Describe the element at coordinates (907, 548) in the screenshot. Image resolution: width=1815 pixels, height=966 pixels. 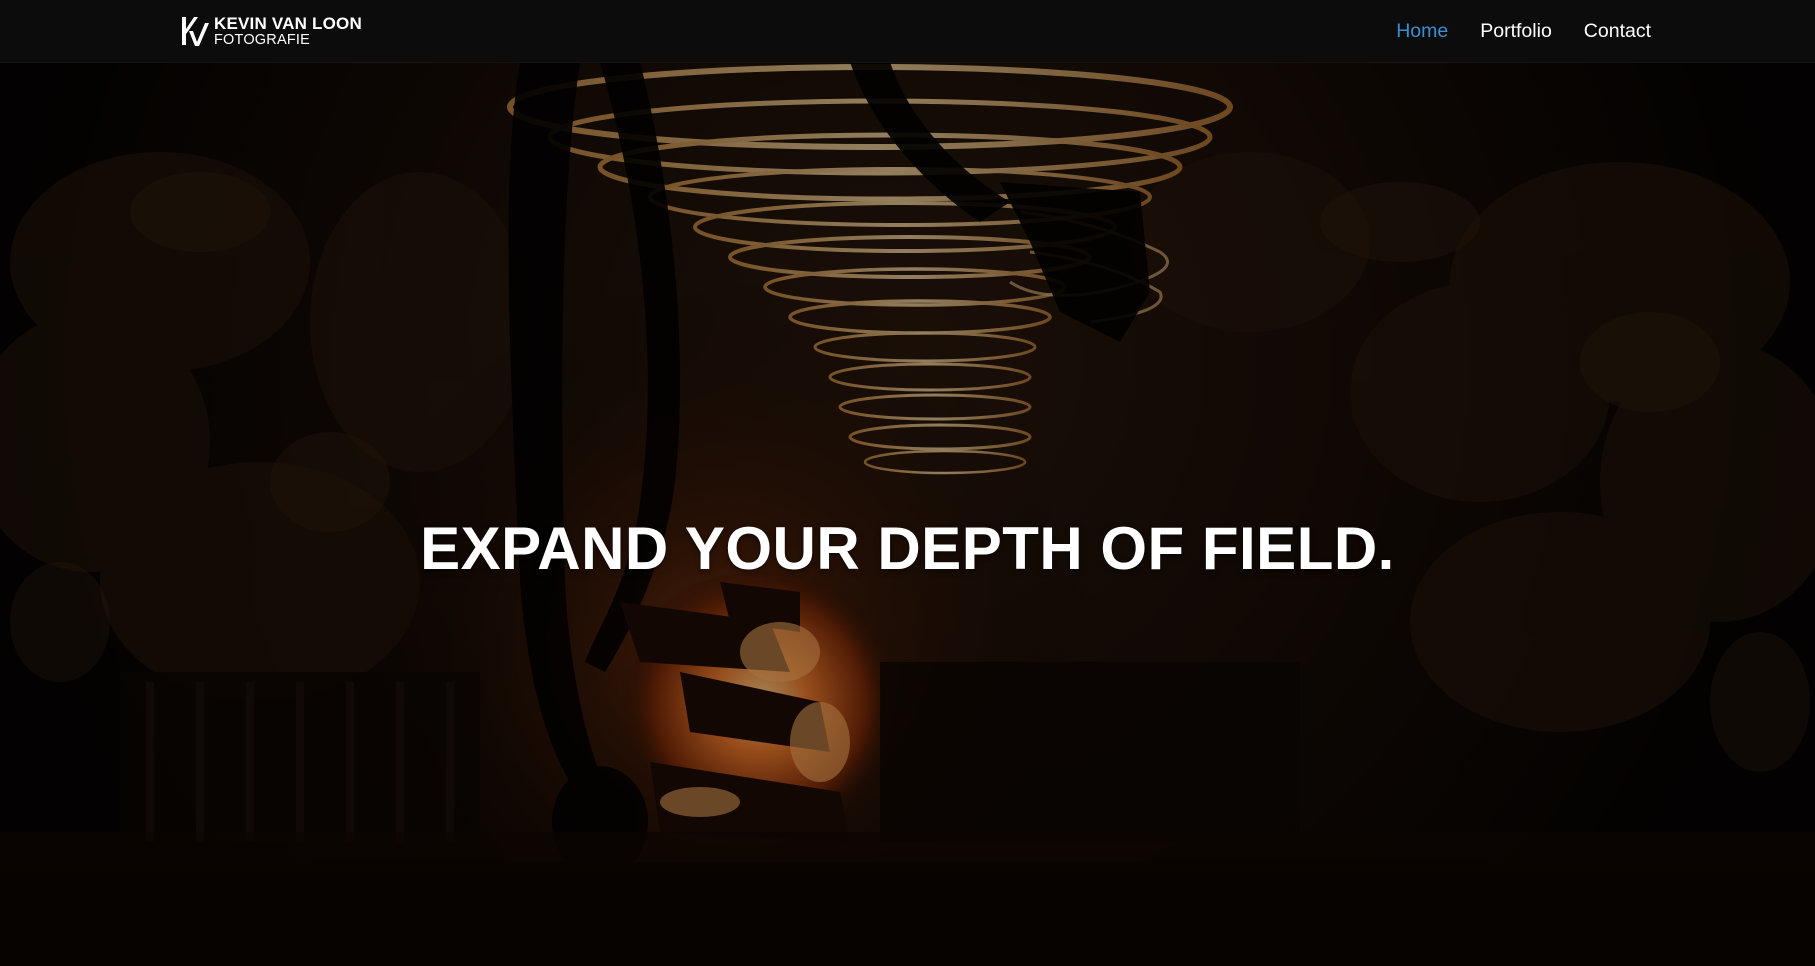
I see `hero-title: EXPAND YOUR DEPTH OF FIELD.` at that location.